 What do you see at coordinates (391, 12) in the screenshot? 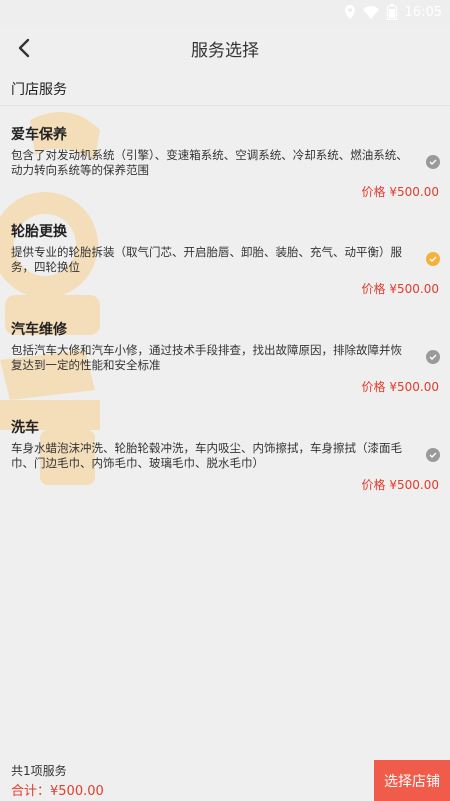
I see `battery-icon` at bounding box center [391, 12].